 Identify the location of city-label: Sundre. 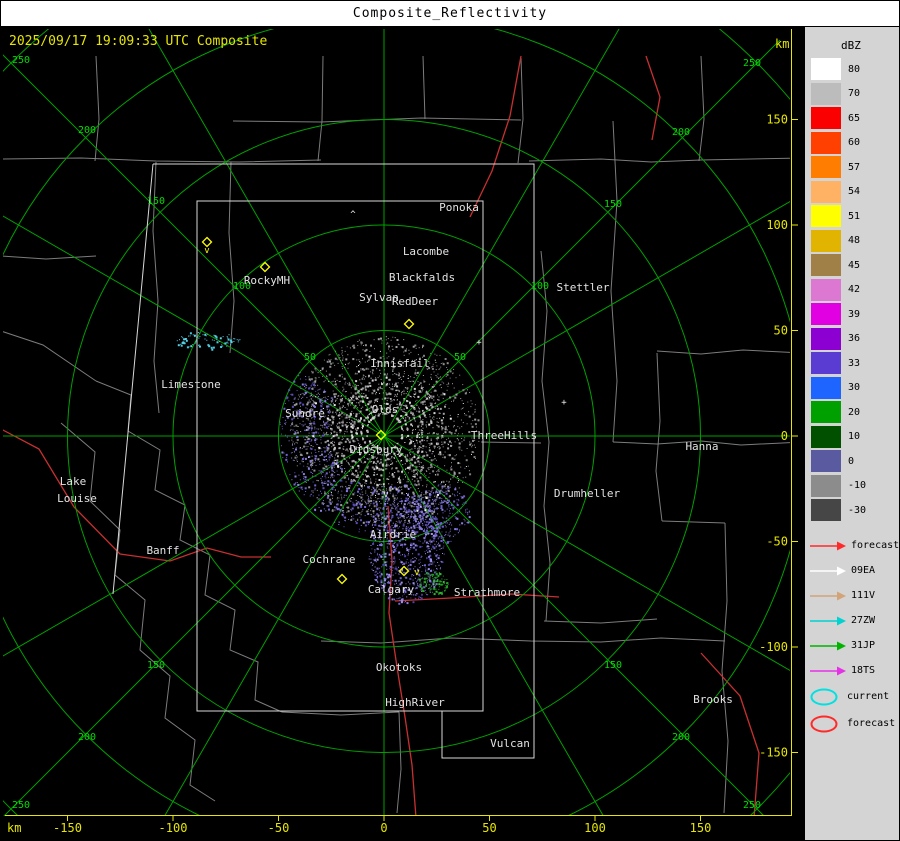
(305, 413).